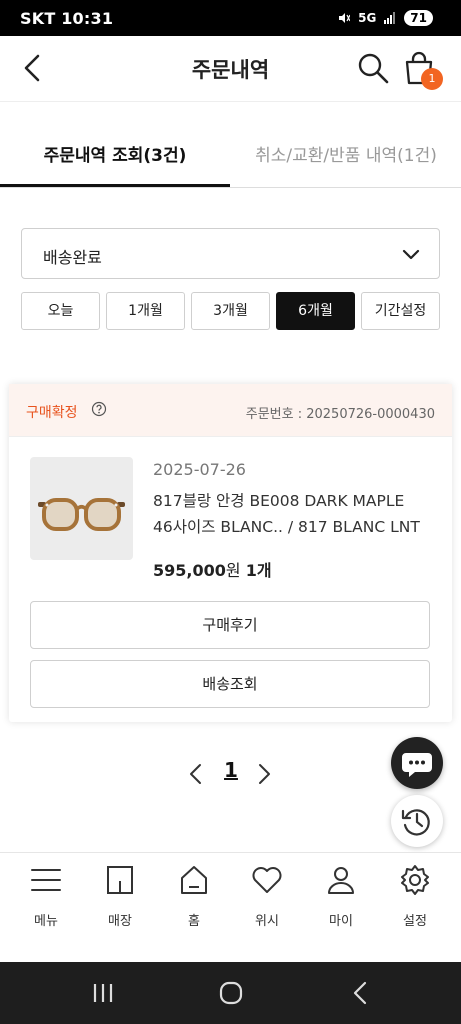 This screenshot has width=461, height=1024. What do you see at coordinates (345, 18) in the screenshot?
I see `mute-icon` at bounding box center [345, 18].